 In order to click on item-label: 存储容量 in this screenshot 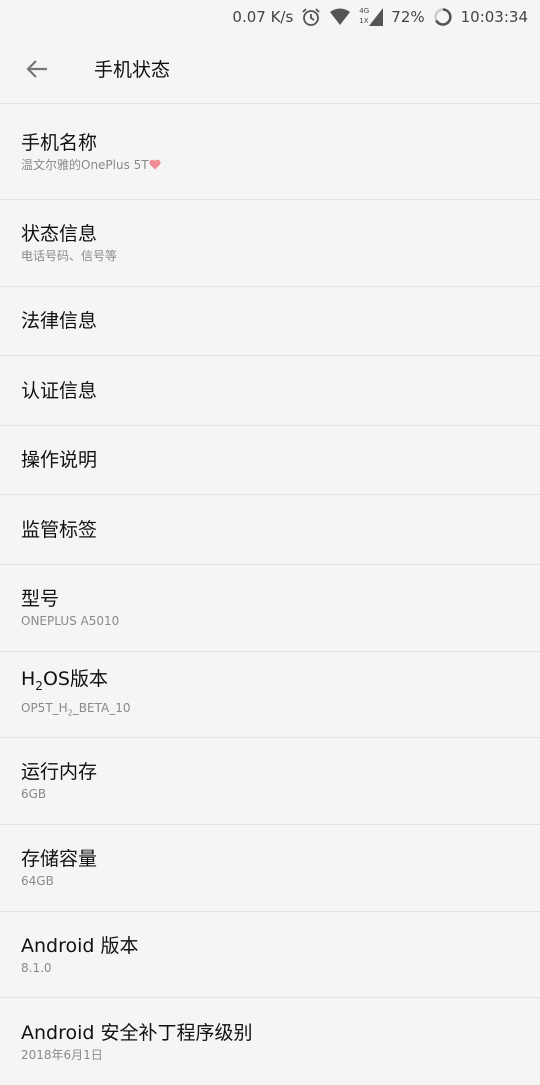, I will do `click(59, 859)`.